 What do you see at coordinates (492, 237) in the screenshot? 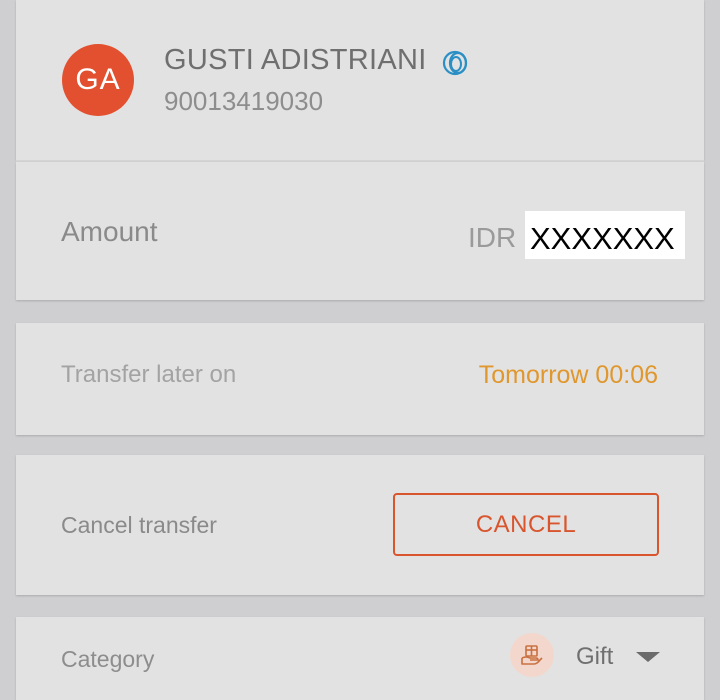
I see `currency-label: IDR` at bounding box center [492, 237].